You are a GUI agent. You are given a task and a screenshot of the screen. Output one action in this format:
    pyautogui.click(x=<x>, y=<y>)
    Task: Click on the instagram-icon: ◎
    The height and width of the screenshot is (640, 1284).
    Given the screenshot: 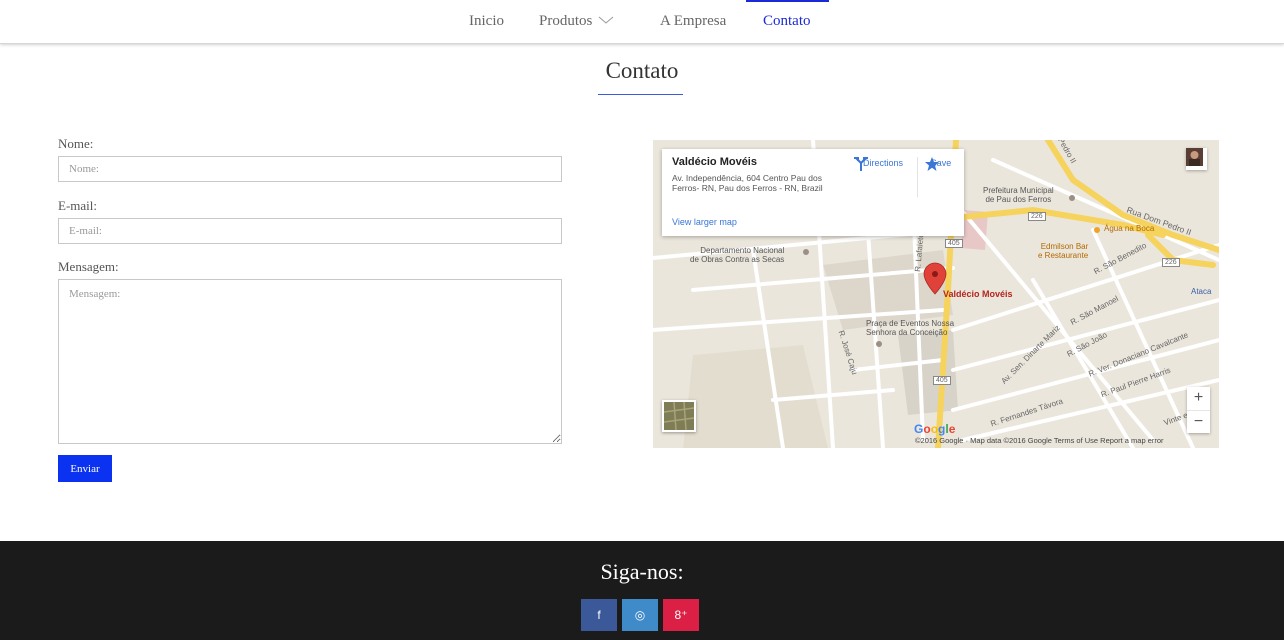 What is the action you would take?
    pyautogui.click(x=640, y=615)
    